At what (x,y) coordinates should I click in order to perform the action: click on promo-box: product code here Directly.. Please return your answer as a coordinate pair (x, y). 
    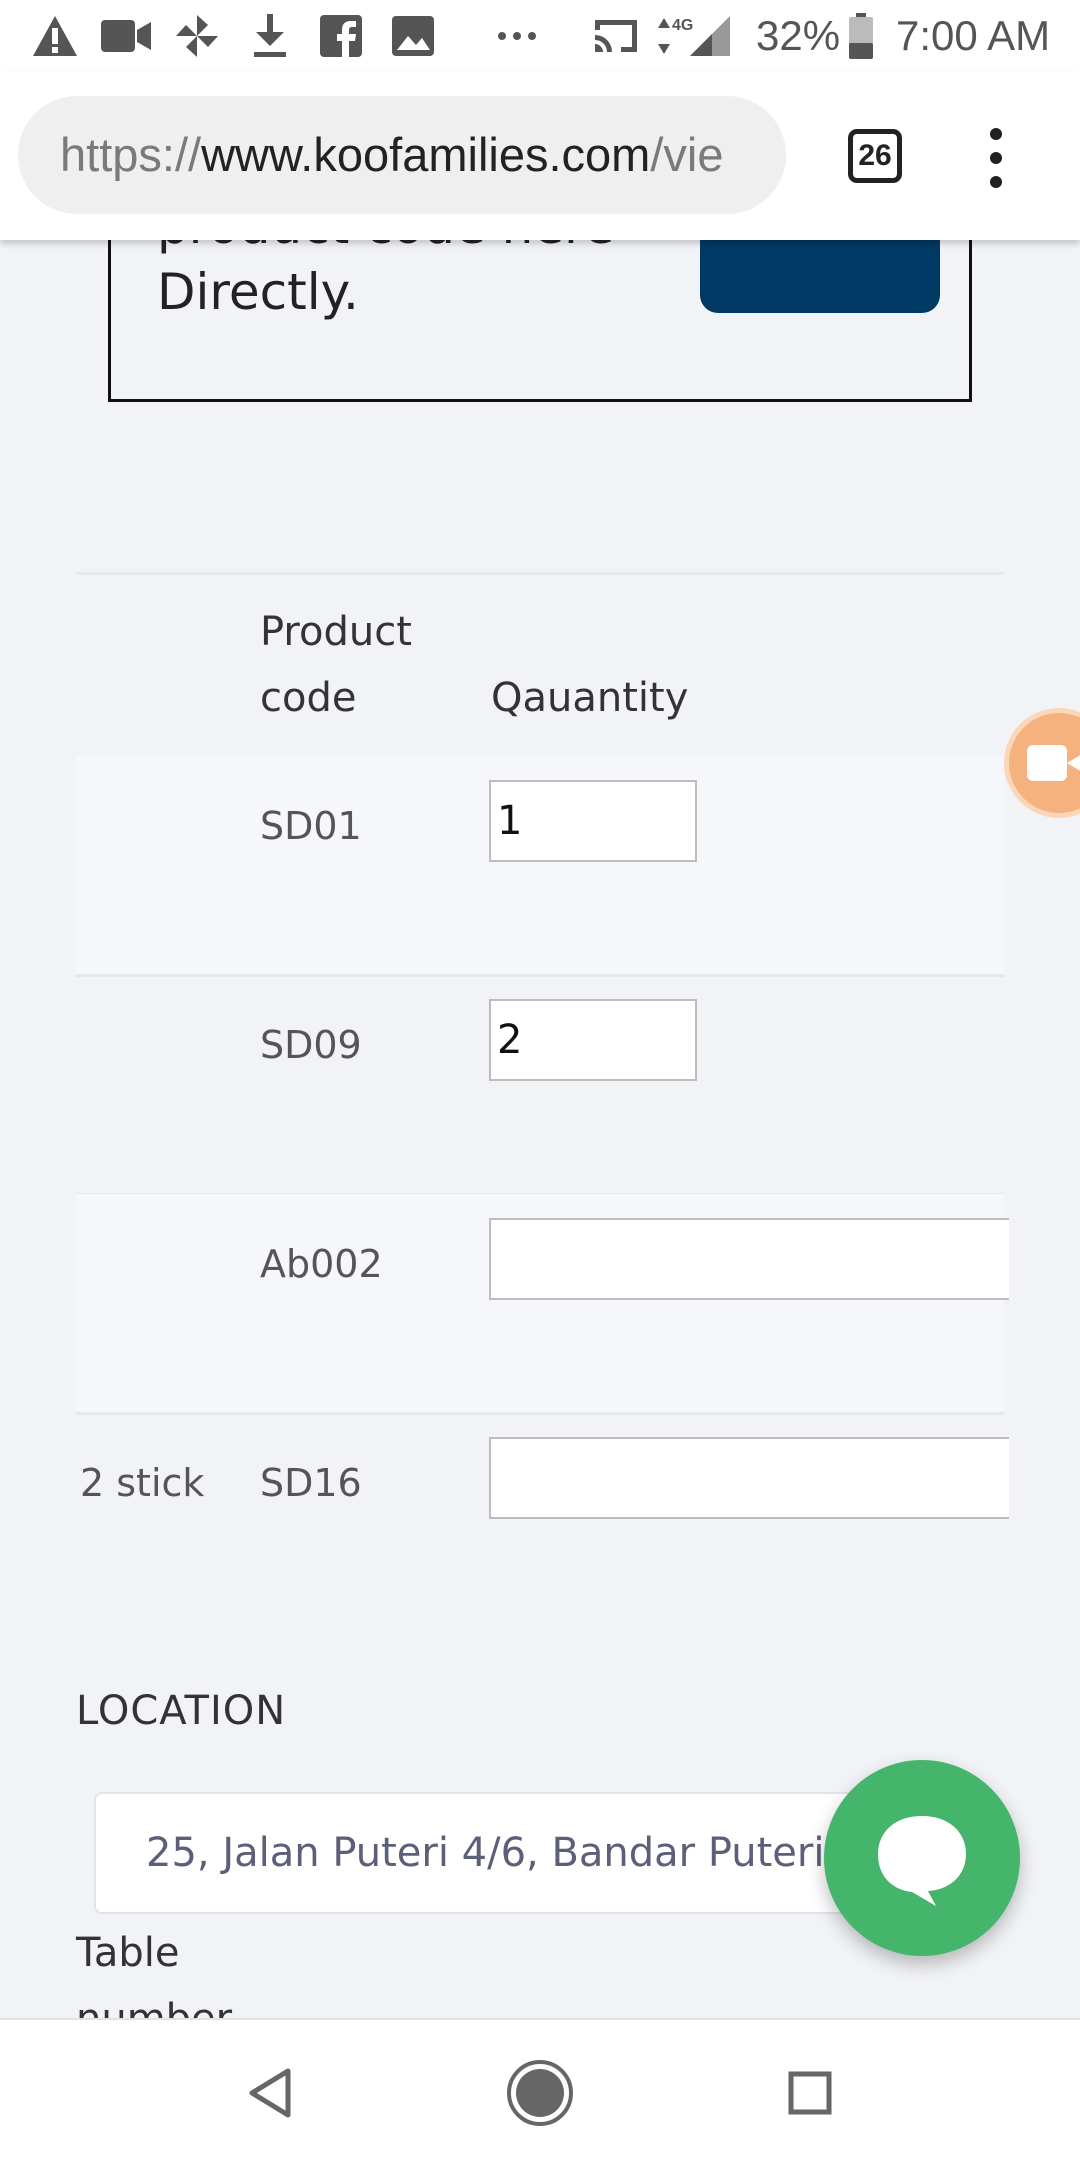
    Looking at the image, I should click on (540, 321).